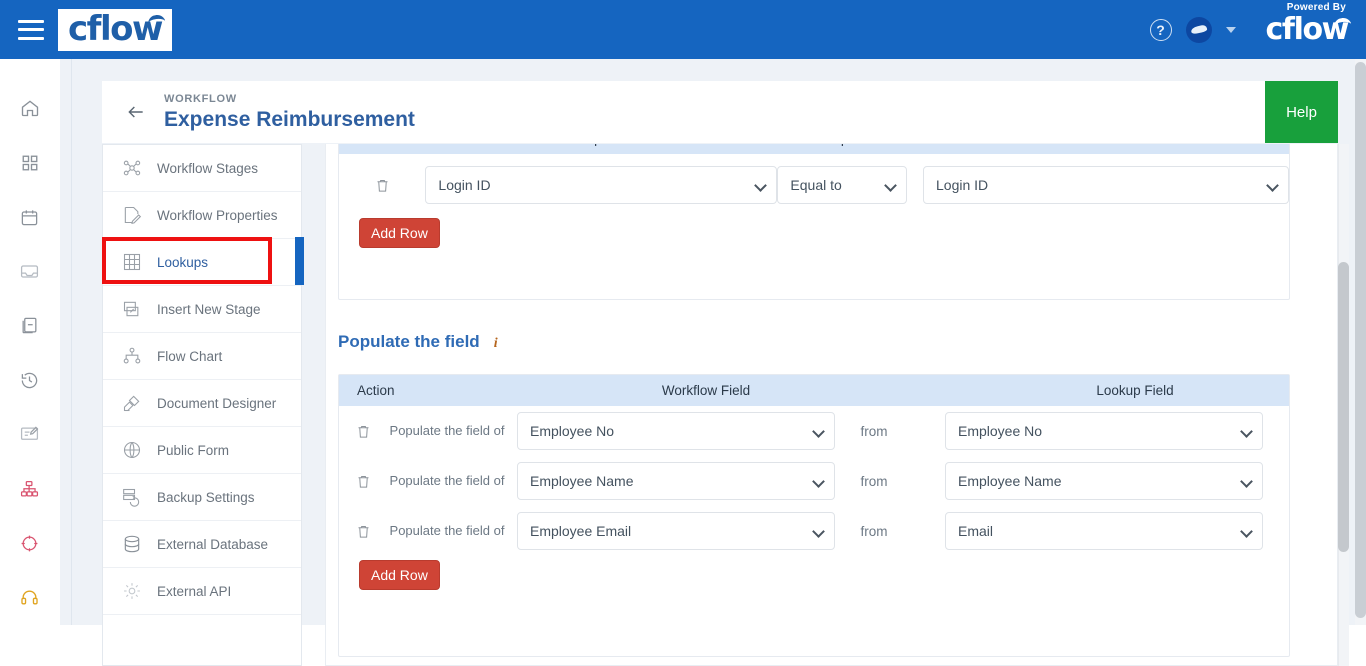 The width and height of the screenshot is (1366, 666). I want to click on lookup-condition-table-body: Login ID Equal to Login ID Add Row, so click(814, 201).